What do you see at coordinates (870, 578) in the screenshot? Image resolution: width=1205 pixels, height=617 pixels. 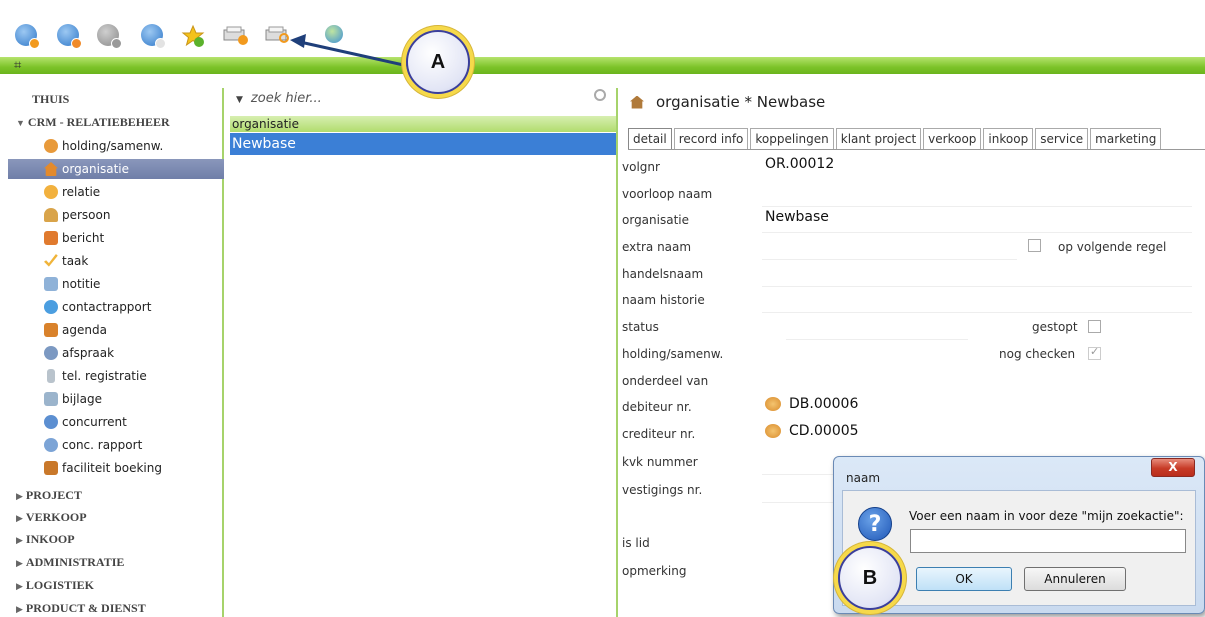 I see `callout-b: B` at bounding box center [870, 578].